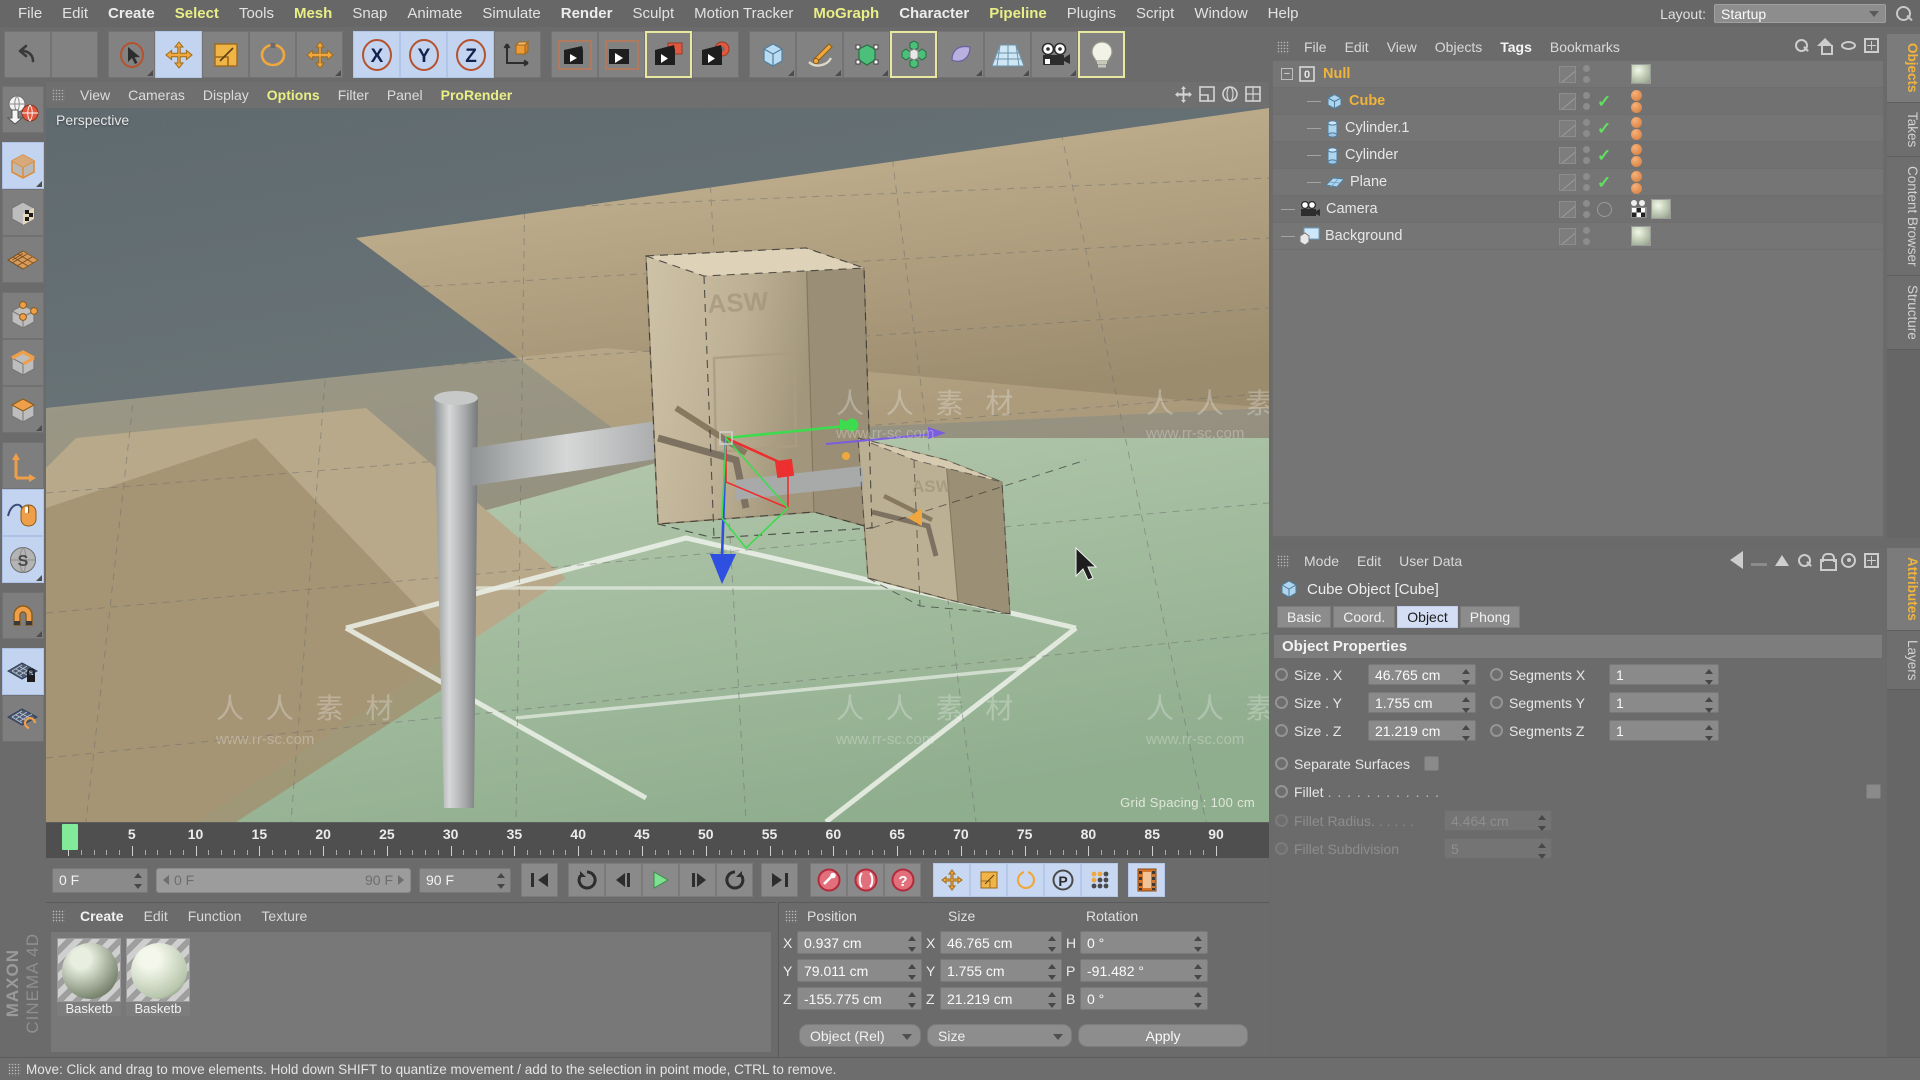 The height and width of the screenshot is (1080, 1920). I want to click on position-input: 0.937 cm, so click(859, 942).